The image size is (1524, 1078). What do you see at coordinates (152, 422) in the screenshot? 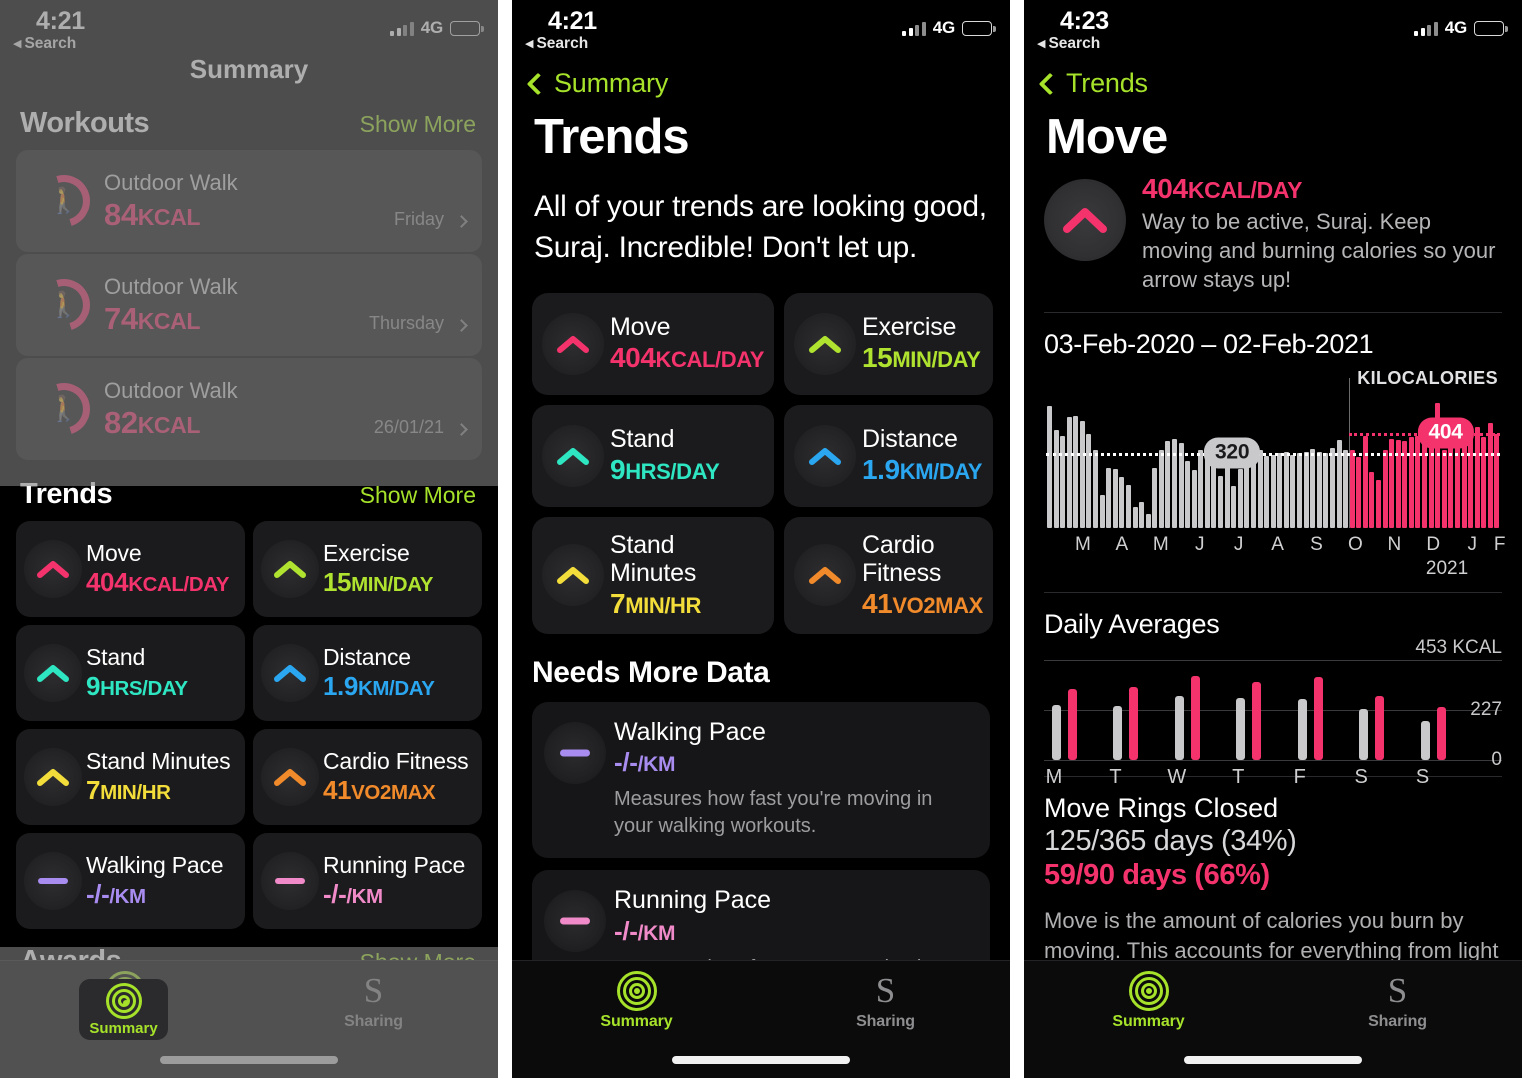
I see `workout-calories: 82KCAL` at bounding box center [152, 422].